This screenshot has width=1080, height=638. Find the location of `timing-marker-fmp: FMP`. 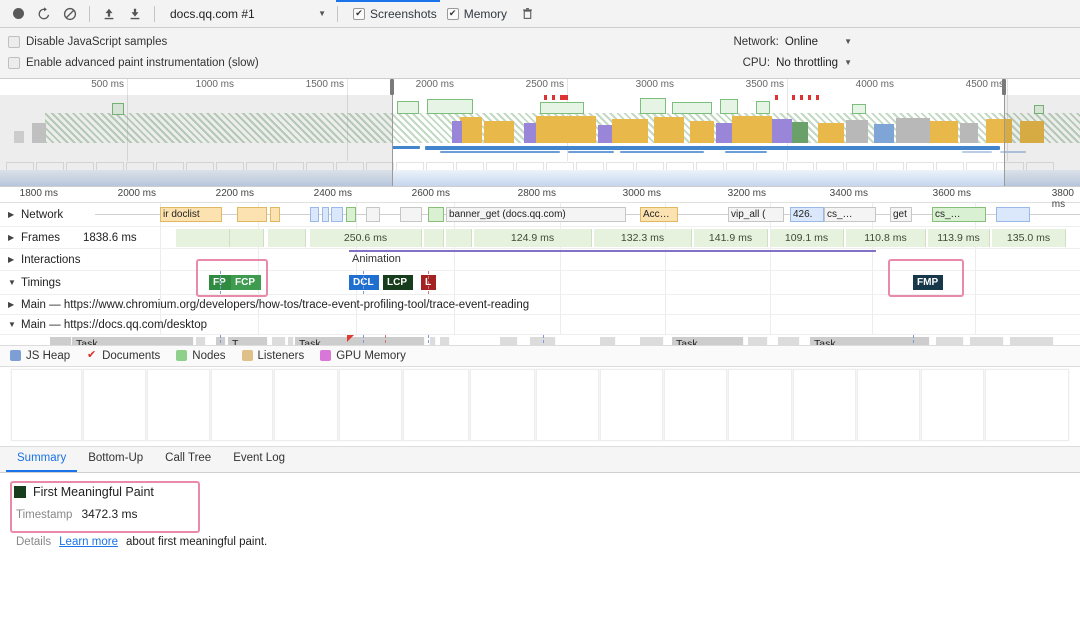

timing-marker-fmp: FMP is located at coordinates (928, 282).